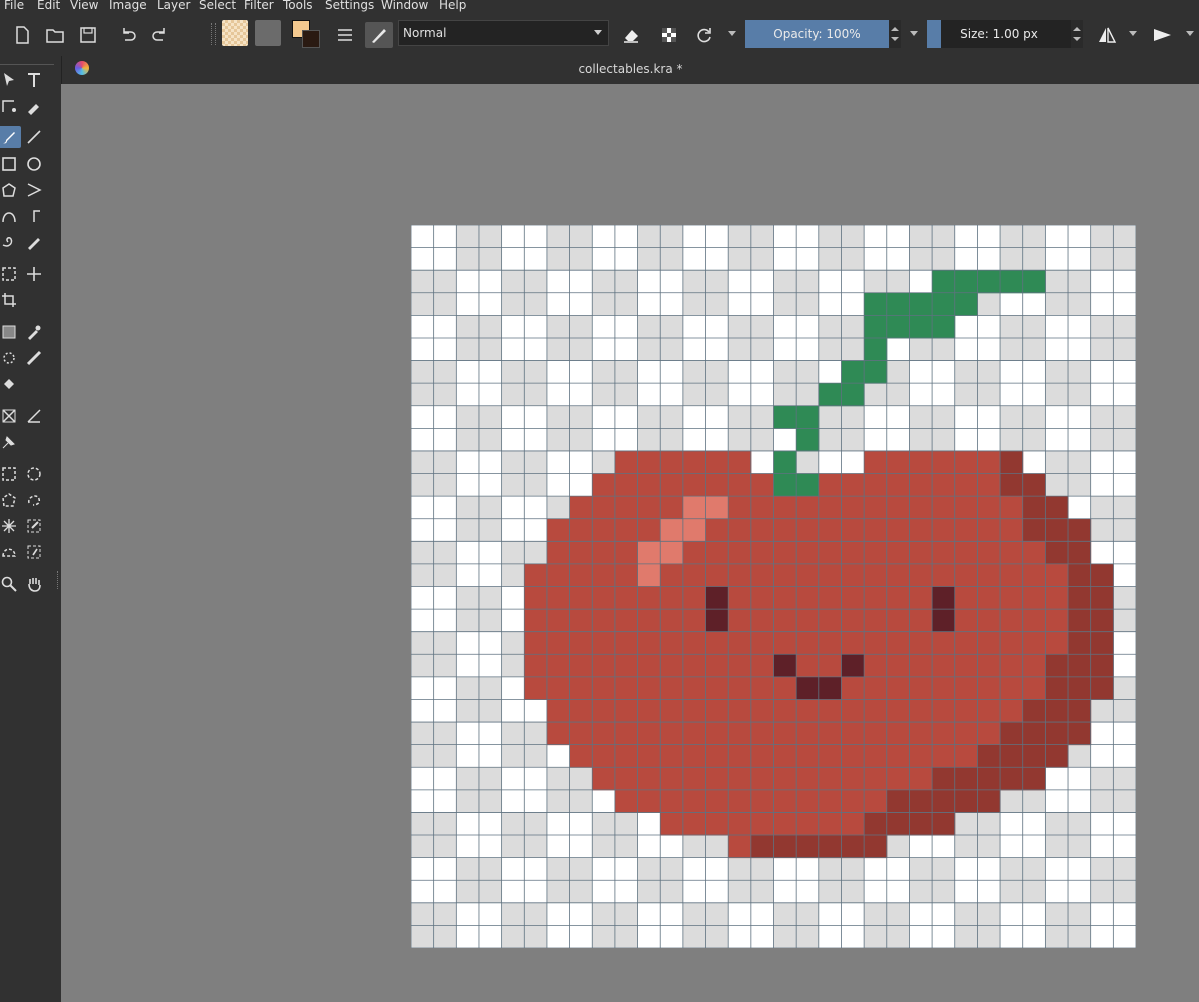 This screenshot has height=1002, width=1199. What do you see at coordinates (349, 6) in the screenshot?
I see `menu-settings: Settings` at bounding box center [349, 6].